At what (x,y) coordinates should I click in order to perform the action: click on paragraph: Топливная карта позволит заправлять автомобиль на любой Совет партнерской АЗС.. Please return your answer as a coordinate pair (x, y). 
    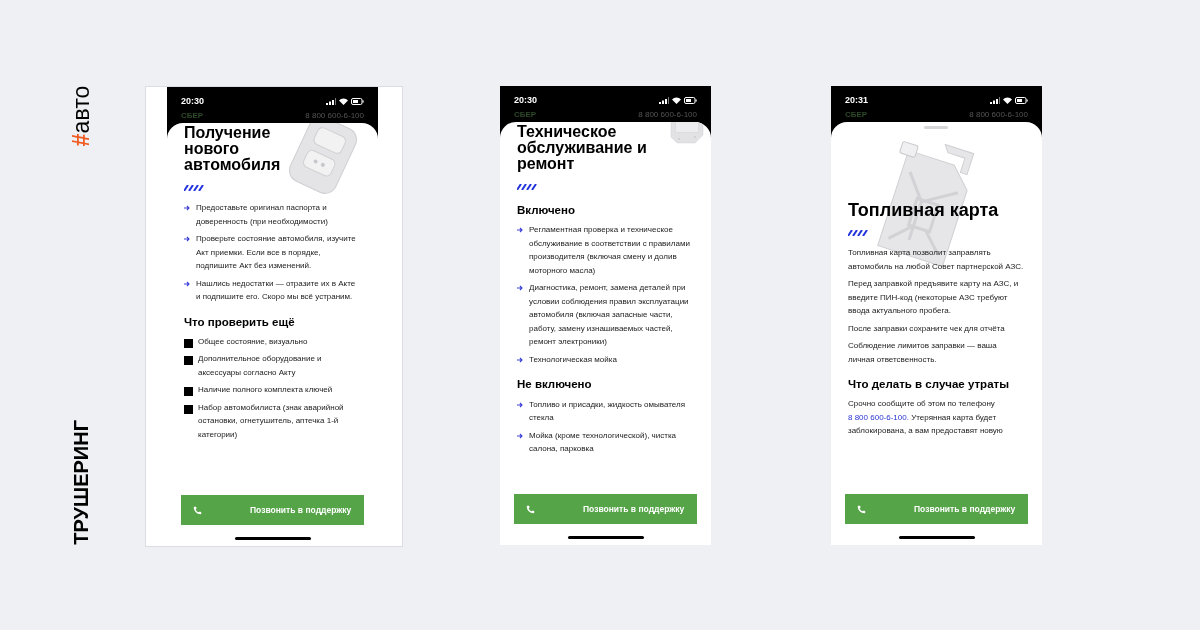
    Looking at the image, I should click on (936, 260).